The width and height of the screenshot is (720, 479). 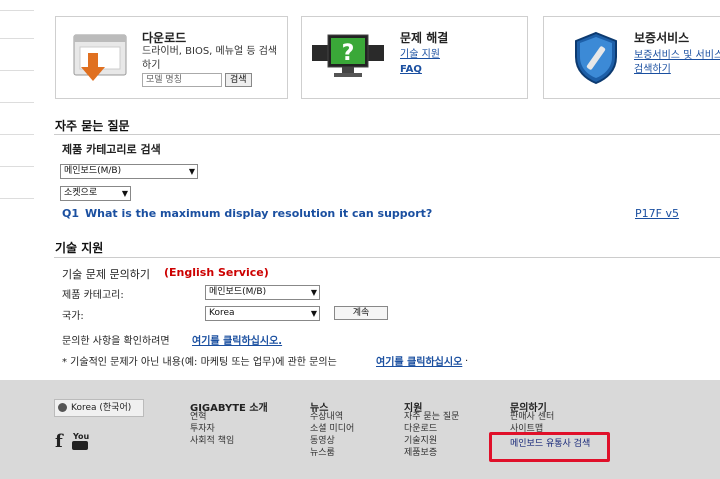 What do you see at coordinates (93, 295) in the screenshot?
I see `support-category-label: 제품 카테고리:` at bounding box center [93, 295].